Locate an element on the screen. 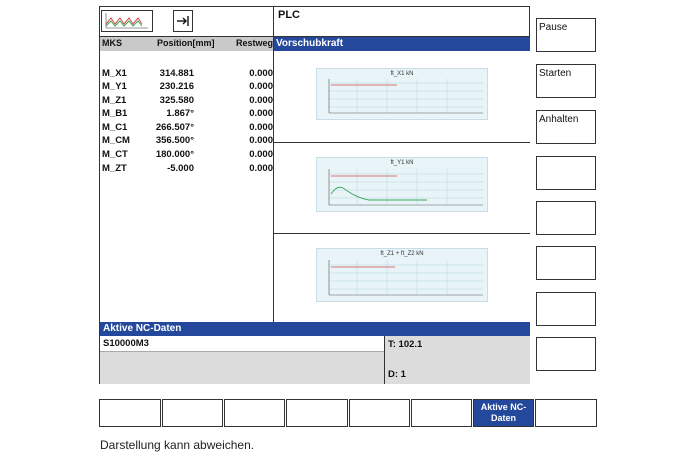  stop-button: Anhalten is located at coordinates (566, 127).